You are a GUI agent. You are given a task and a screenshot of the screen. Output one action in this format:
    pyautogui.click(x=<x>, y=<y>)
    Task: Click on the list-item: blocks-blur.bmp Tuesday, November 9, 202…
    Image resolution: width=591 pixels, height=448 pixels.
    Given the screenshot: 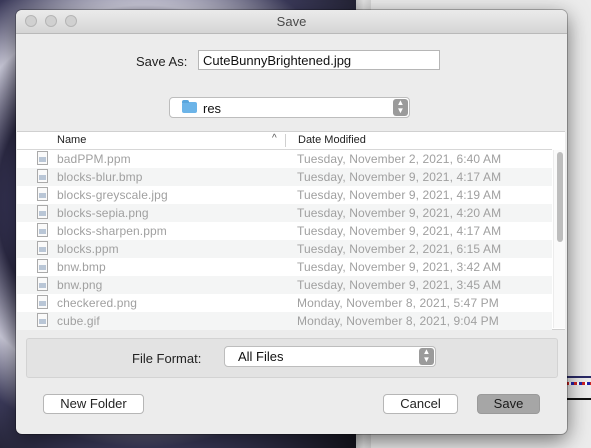 What is the action you would take?
    pyautogui.click(x=284, y=177)
    